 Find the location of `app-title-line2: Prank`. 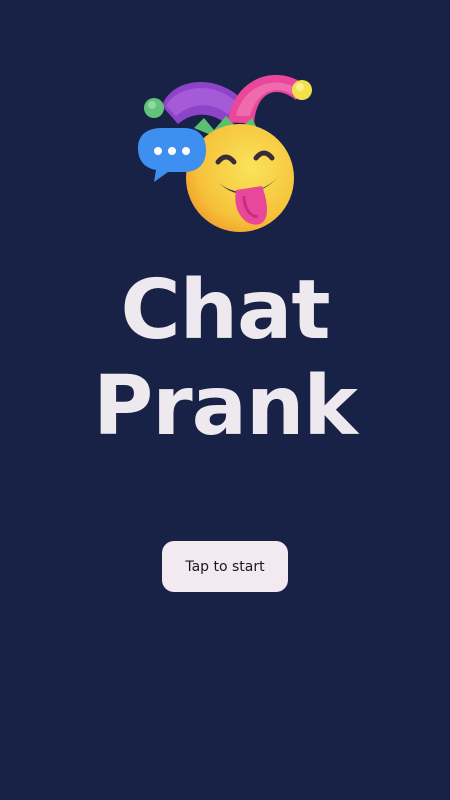

app-title-line2: Prank is located at coordinates (225, 406).